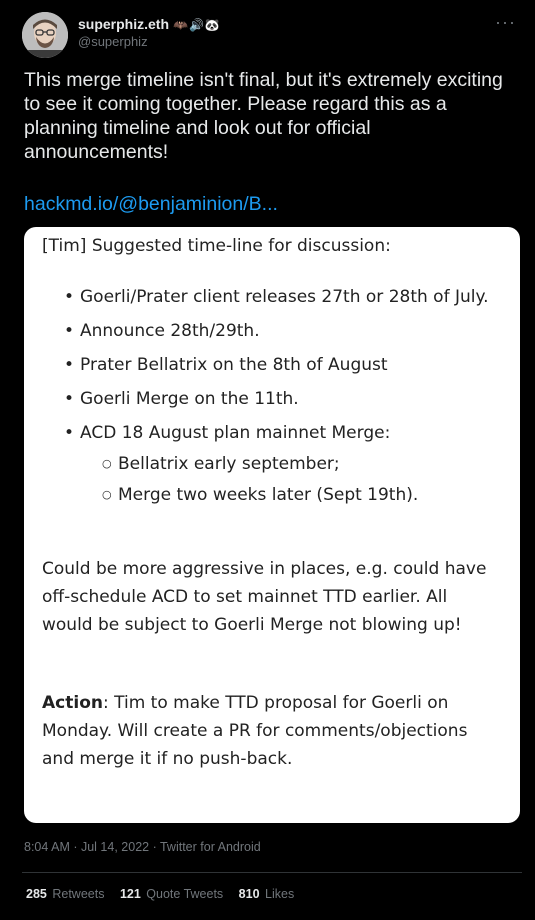 The image size is (535, 920). I want to click on tweet-header: superphiz.eth 🦇🔊🐼 @superphiz ···, so click(272, 35).